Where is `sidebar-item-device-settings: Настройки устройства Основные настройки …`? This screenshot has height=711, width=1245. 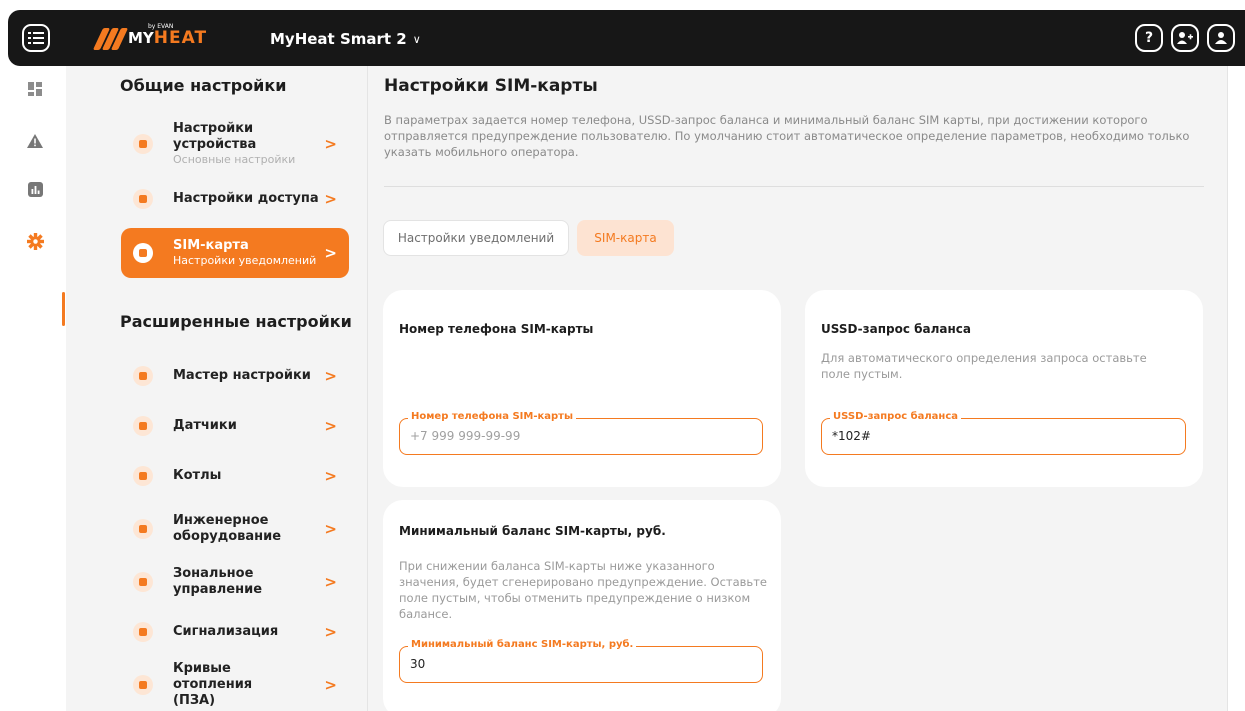
sidebar-item-device-settings: Настройки устройства Основные настройки … is located at coordinates (235, 144).